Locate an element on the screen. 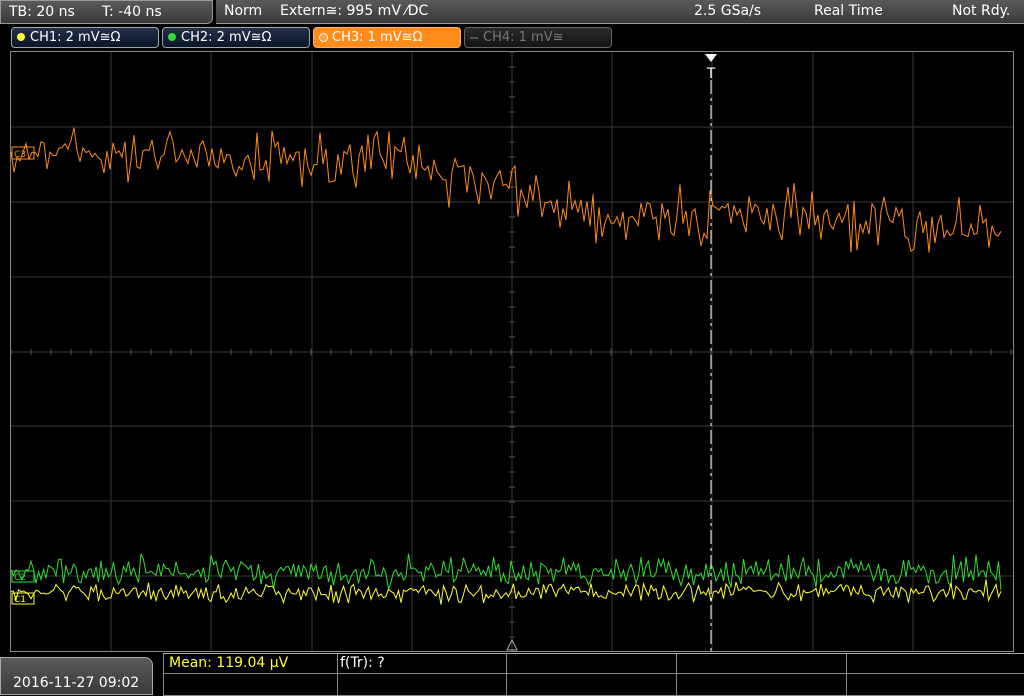  trigger-time-readout: T: -40 ns is located at coordinates (132, 12).